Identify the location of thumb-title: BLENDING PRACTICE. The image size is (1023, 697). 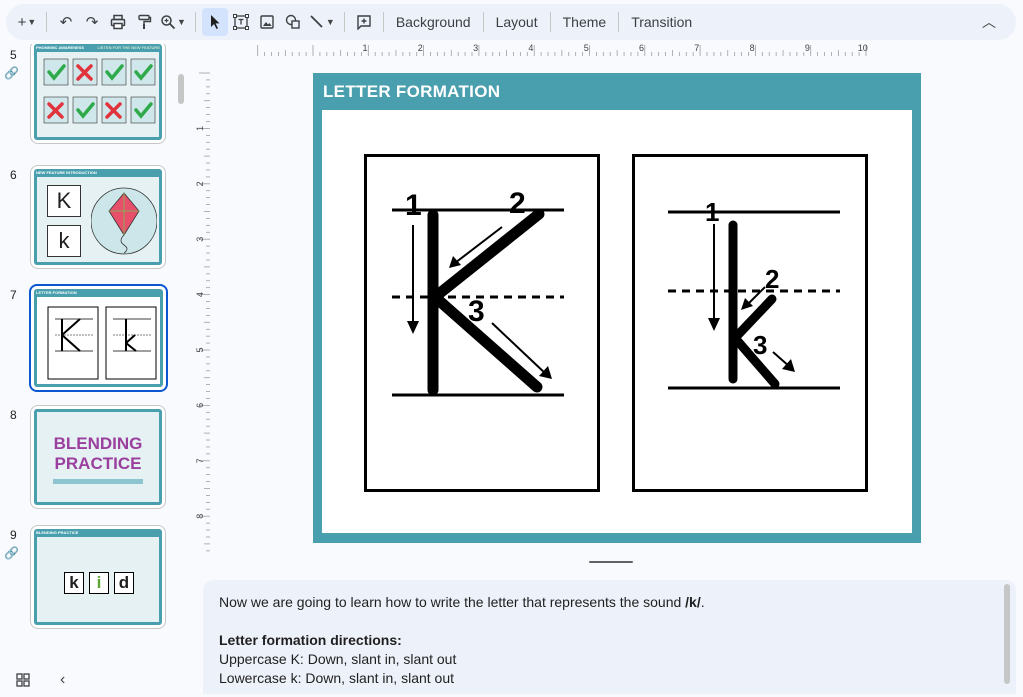
(57, 532).